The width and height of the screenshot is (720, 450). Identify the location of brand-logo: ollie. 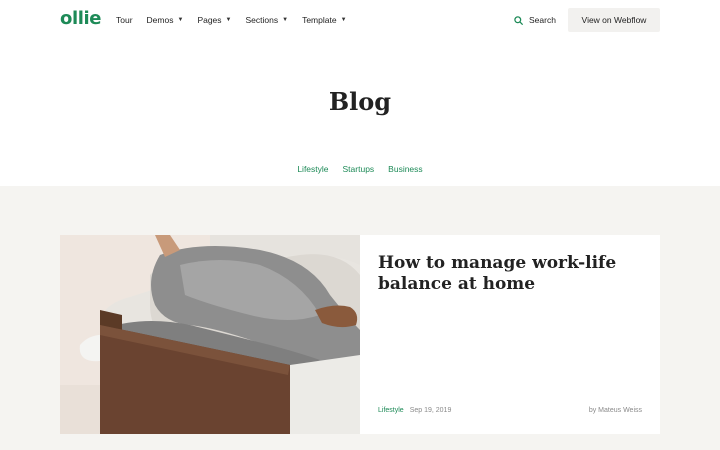
(80, 19).